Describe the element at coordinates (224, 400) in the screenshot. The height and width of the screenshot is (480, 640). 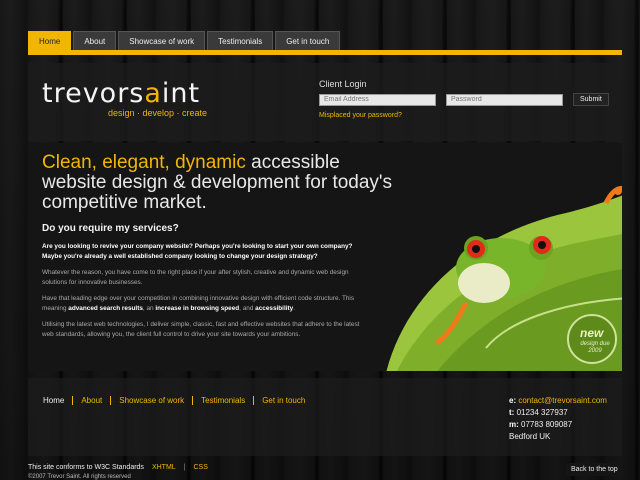
I see `footer-link-testimonials: Testimonials` at that location.